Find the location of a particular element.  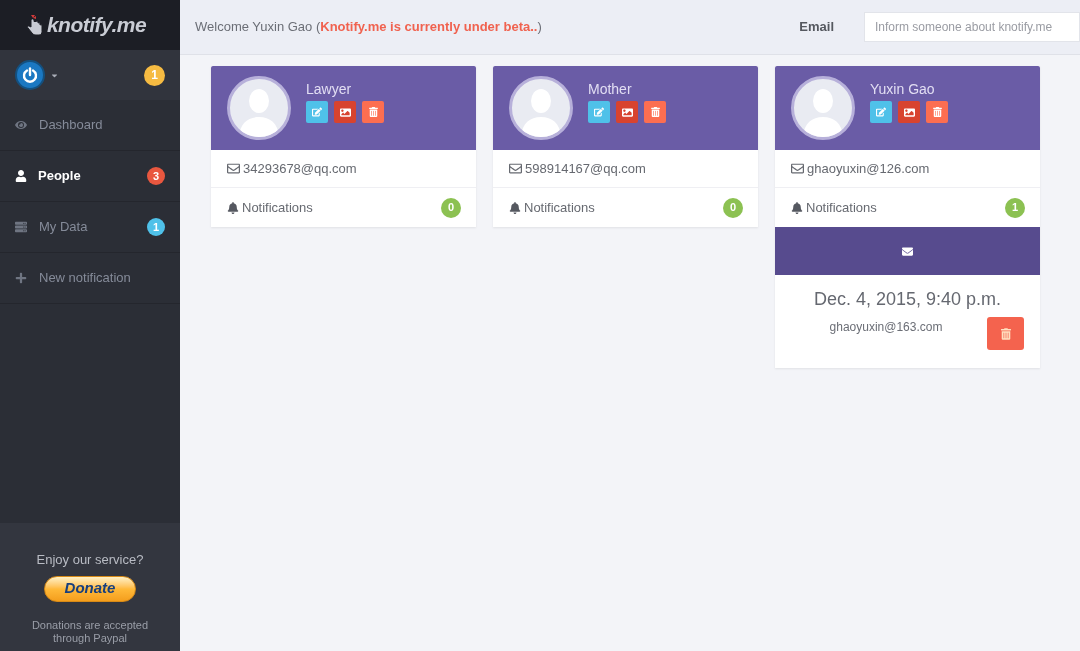

email-address: 598914167@qq.com is located at coordinates (585, 168).